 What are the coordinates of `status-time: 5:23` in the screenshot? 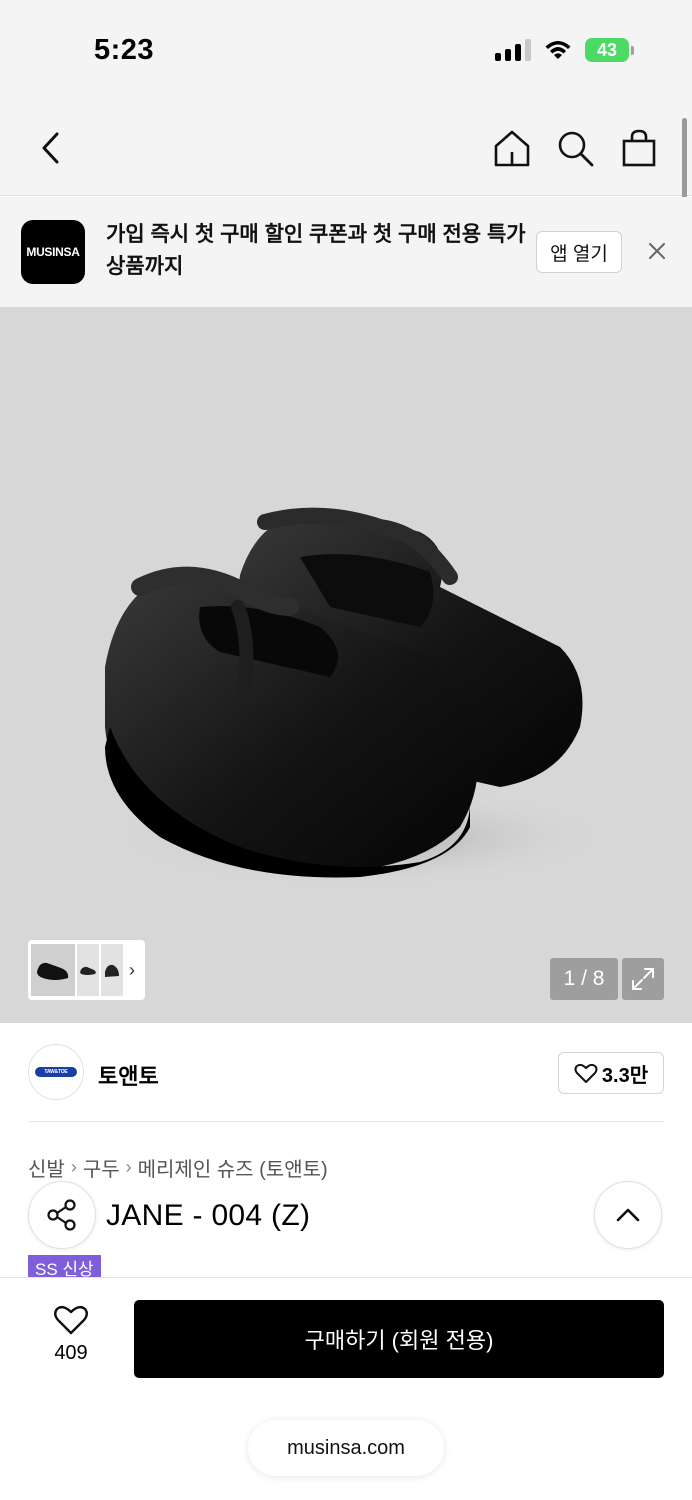 It's located at (124, 50).